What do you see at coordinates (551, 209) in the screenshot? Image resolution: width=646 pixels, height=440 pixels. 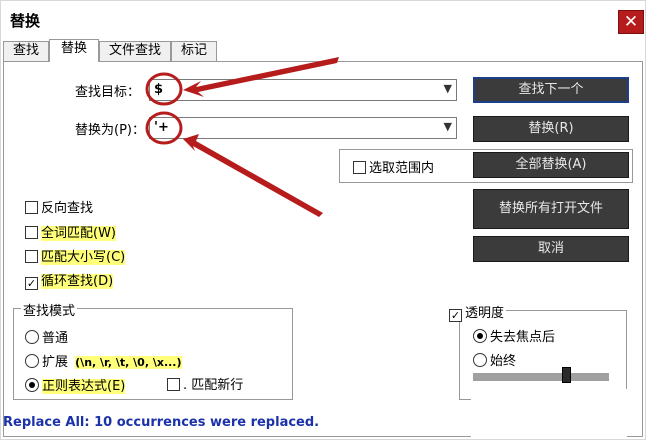 I see `replace-all-open-files-button: 替换所有打开文件` at bounding box center [551, 209].